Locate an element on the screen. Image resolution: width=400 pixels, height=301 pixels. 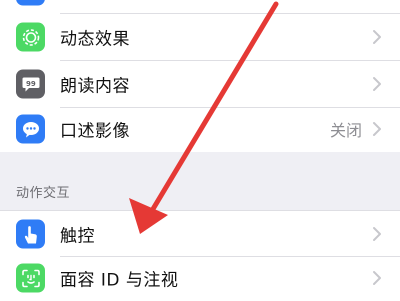
settings-row-value: 关闭 is located at coordinates (345, 130).